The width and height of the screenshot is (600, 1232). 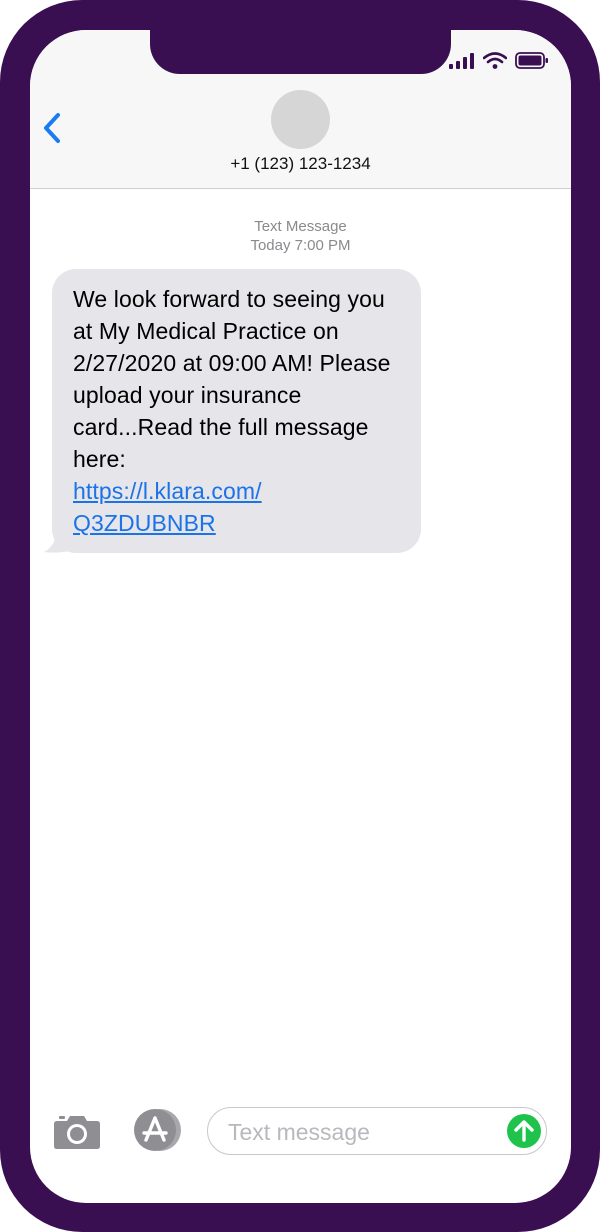 I want to click on message-input, so click(x=358, y=1132).